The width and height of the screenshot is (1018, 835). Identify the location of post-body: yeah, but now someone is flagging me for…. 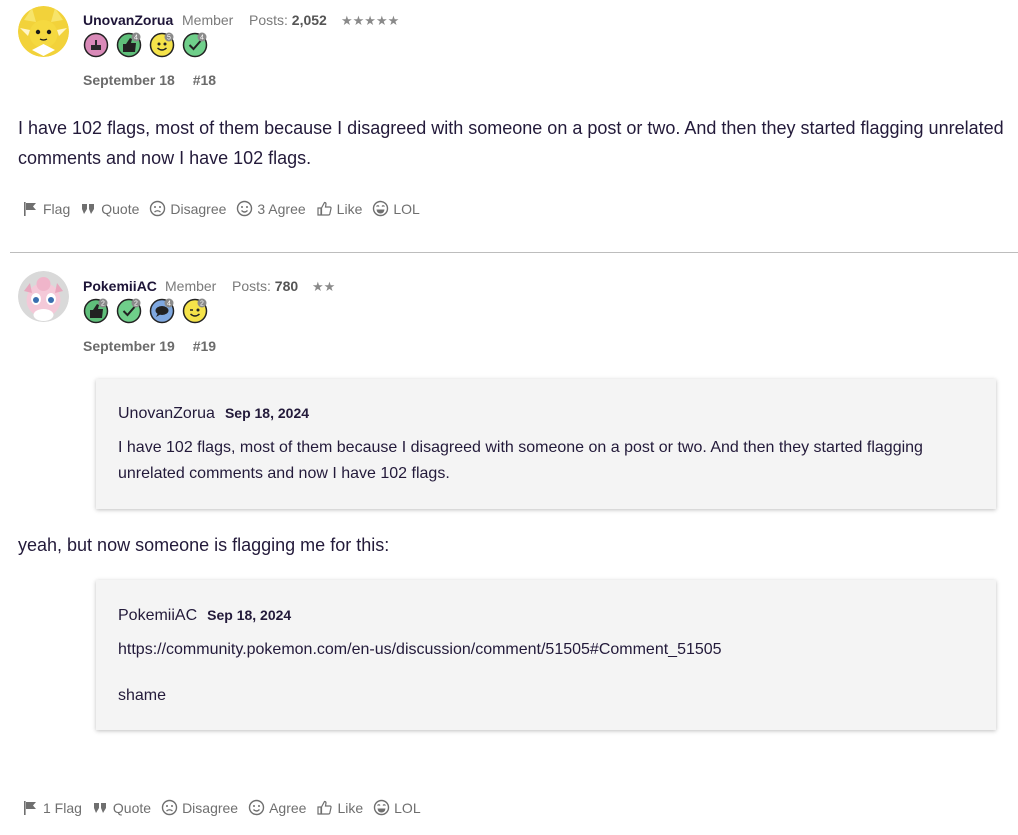
(204, 545).